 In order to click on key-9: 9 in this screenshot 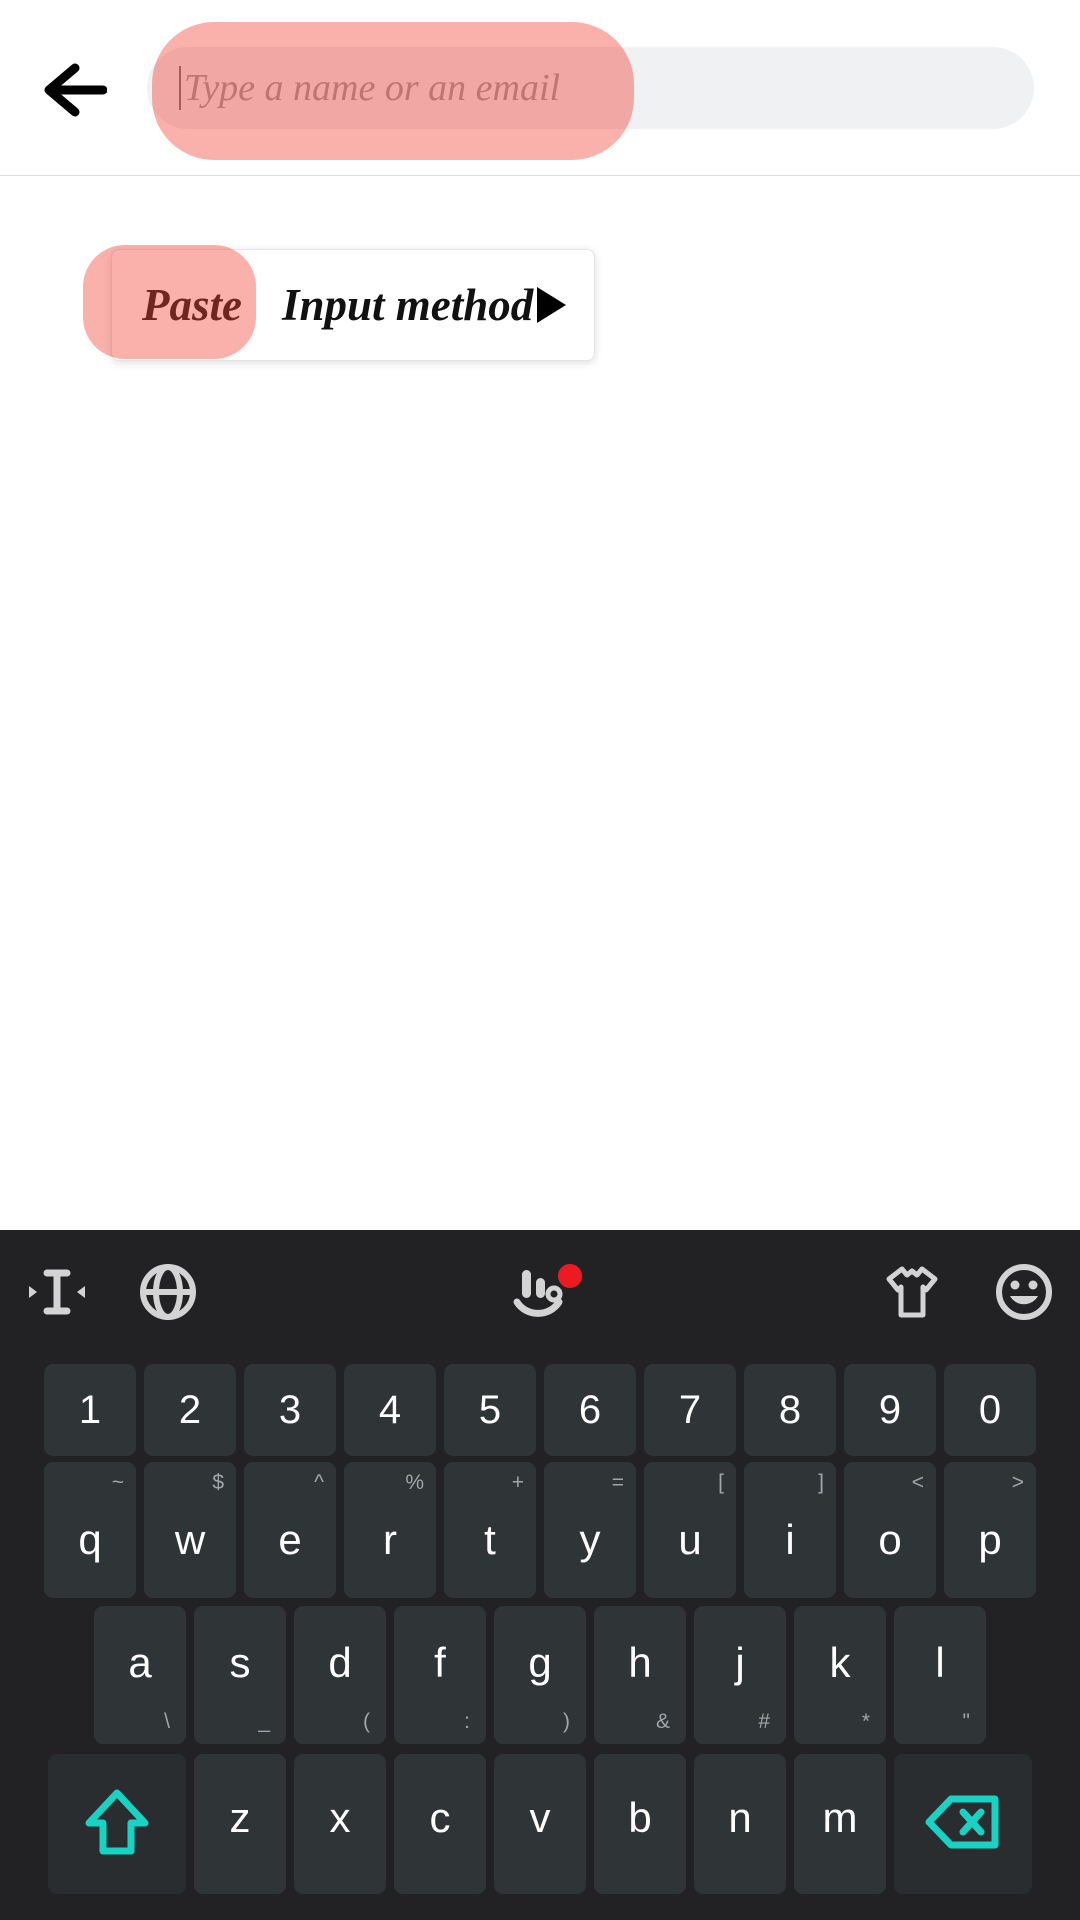, I will do `click(890, 1410)`.